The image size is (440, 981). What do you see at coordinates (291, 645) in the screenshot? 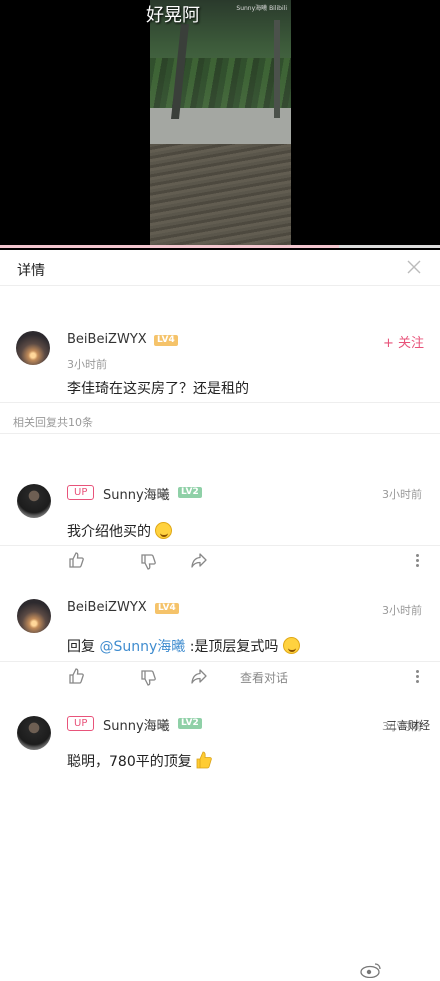
I see `thinking-emoji-icon` at bounding box center [291, 645].